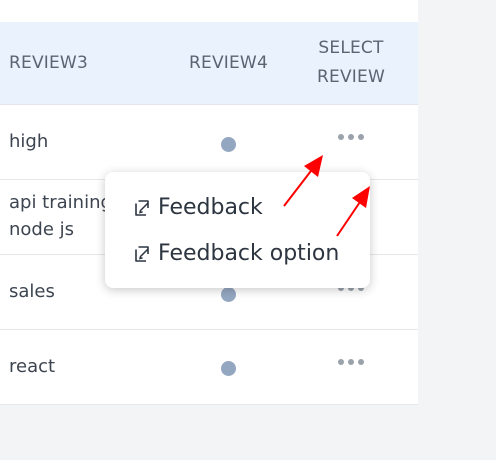 This screenshot has width=496, height=460. Describe the element at coordinates (32, 366) in the screenshot. I see `review3-cell: react` at that location.